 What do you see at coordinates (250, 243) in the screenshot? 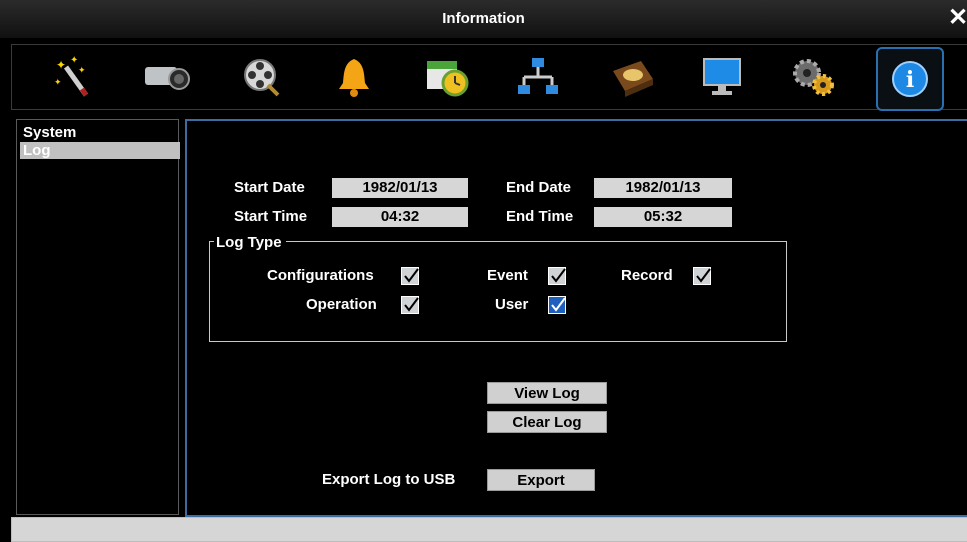
I see `log-type-title: Log Type` at bounding box center [250, 243].